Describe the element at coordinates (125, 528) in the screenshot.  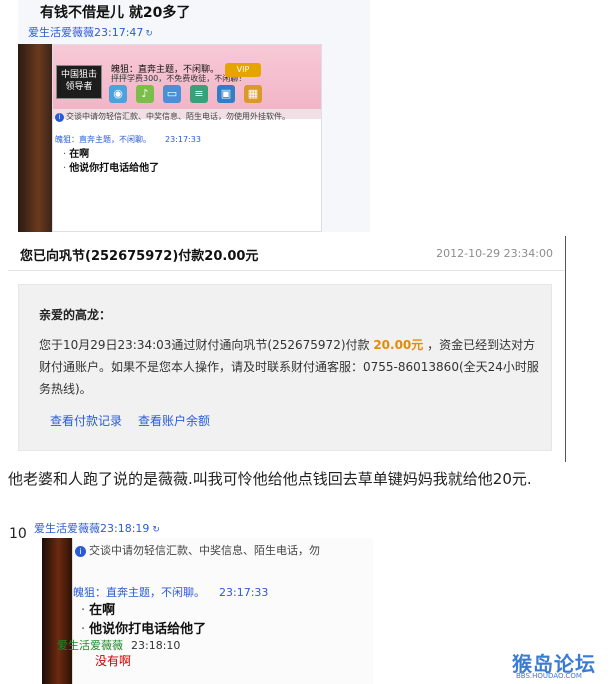
I see `sender-time: 23:18:19` at that location.